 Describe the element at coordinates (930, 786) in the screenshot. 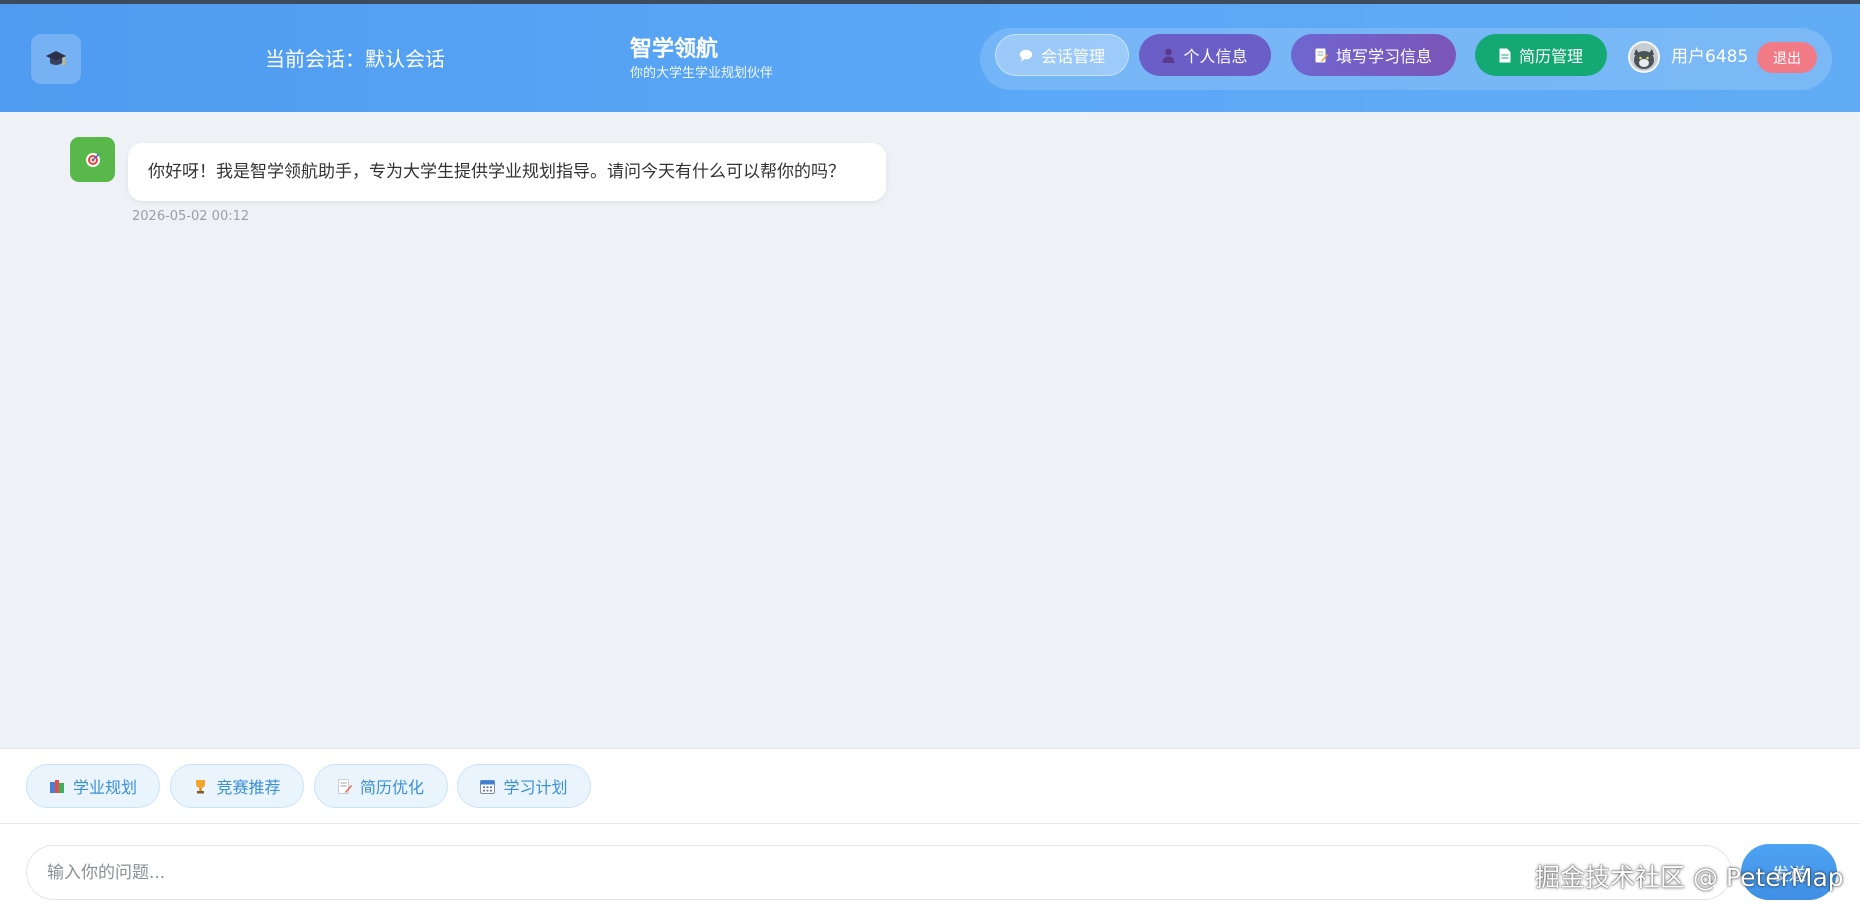

I see `quick-actions-bar: 学业规划 竞赛推荐 简历优化 学习计划` at that location.